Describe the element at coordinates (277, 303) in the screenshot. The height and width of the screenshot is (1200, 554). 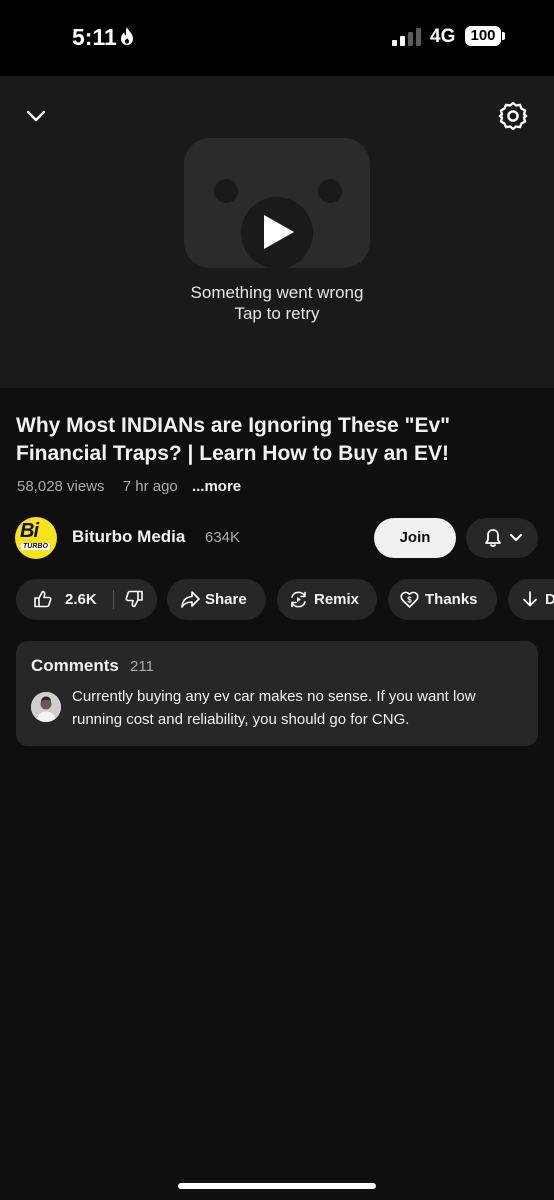
I see `error-message: Something went wrong Tap to retry` at that location.